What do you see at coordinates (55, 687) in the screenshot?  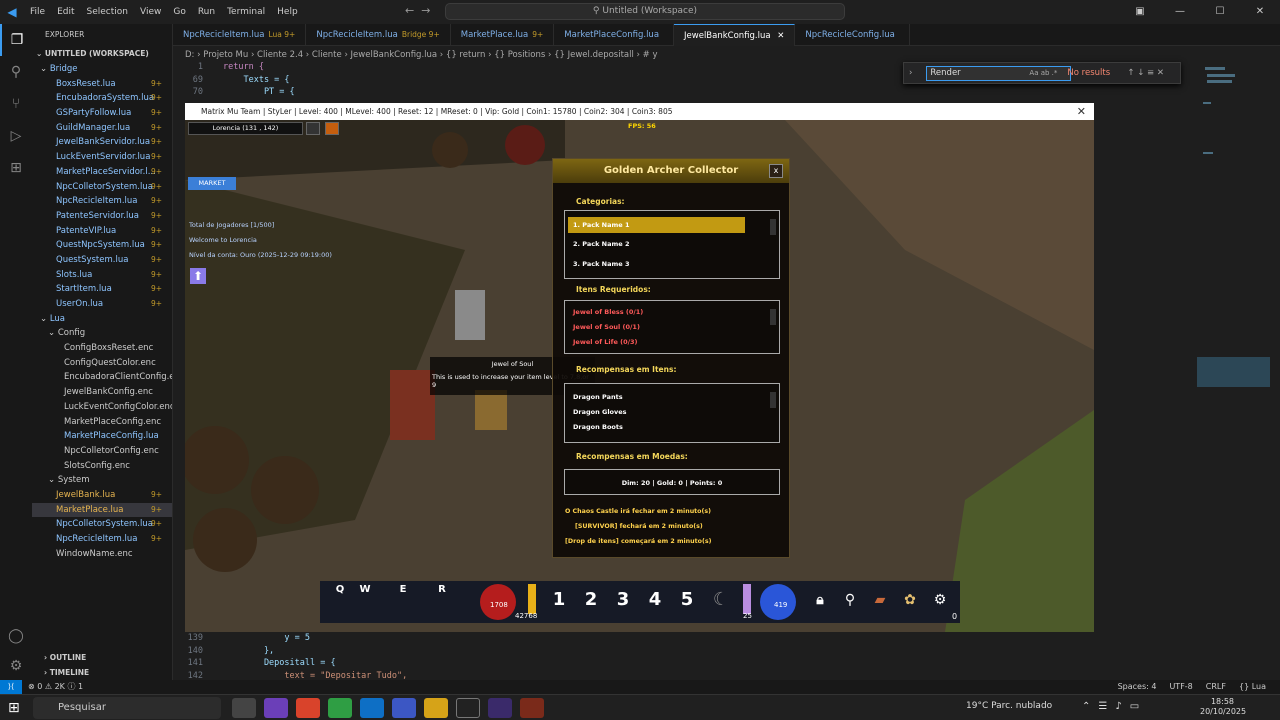 I see `problems-status: ⊗ 0 ⚠ 2K ⓘ 1` at bounding box center [55, 687].